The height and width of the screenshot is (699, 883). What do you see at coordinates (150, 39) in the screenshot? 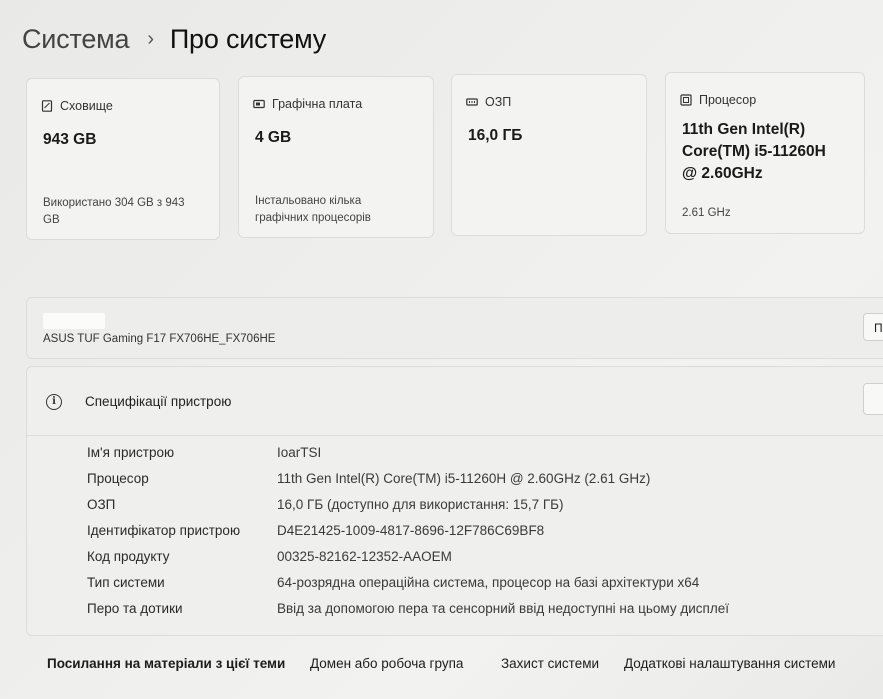
I see `chevron-right-icon: ›` at bounding box center [150, 39].